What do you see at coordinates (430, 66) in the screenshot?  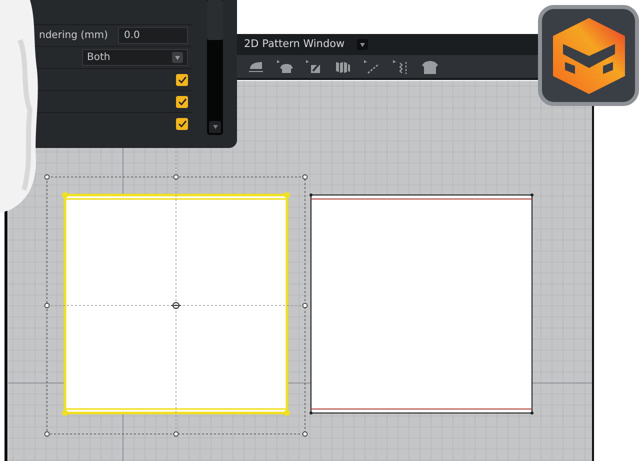 I see `t-shirt-icon` at bounding box center [430, 66].